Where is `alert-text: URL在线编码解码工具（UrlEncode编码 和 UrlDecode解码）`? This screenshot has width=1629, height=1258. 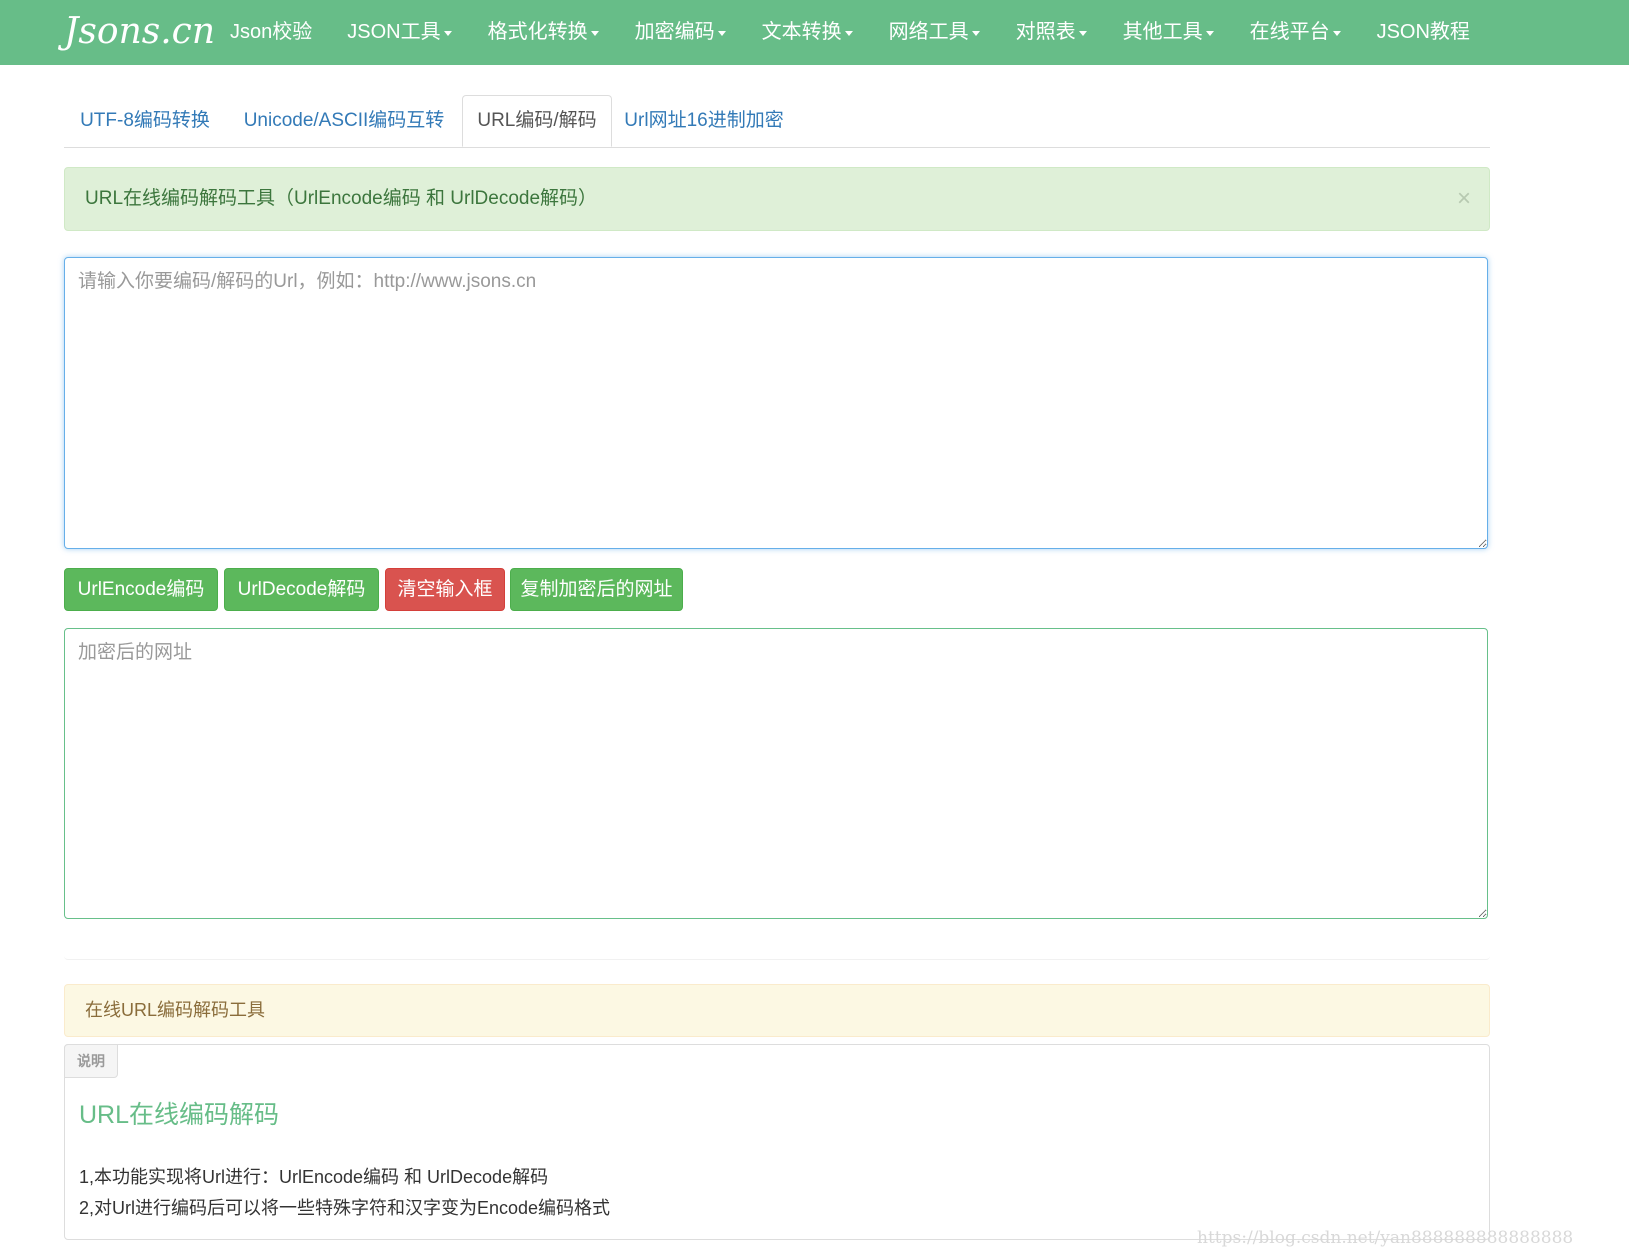 alert-text: URL在线编码解码工具（UrlEncode编码 和 UrlDecode解码） is located at coordinates (341, 198).